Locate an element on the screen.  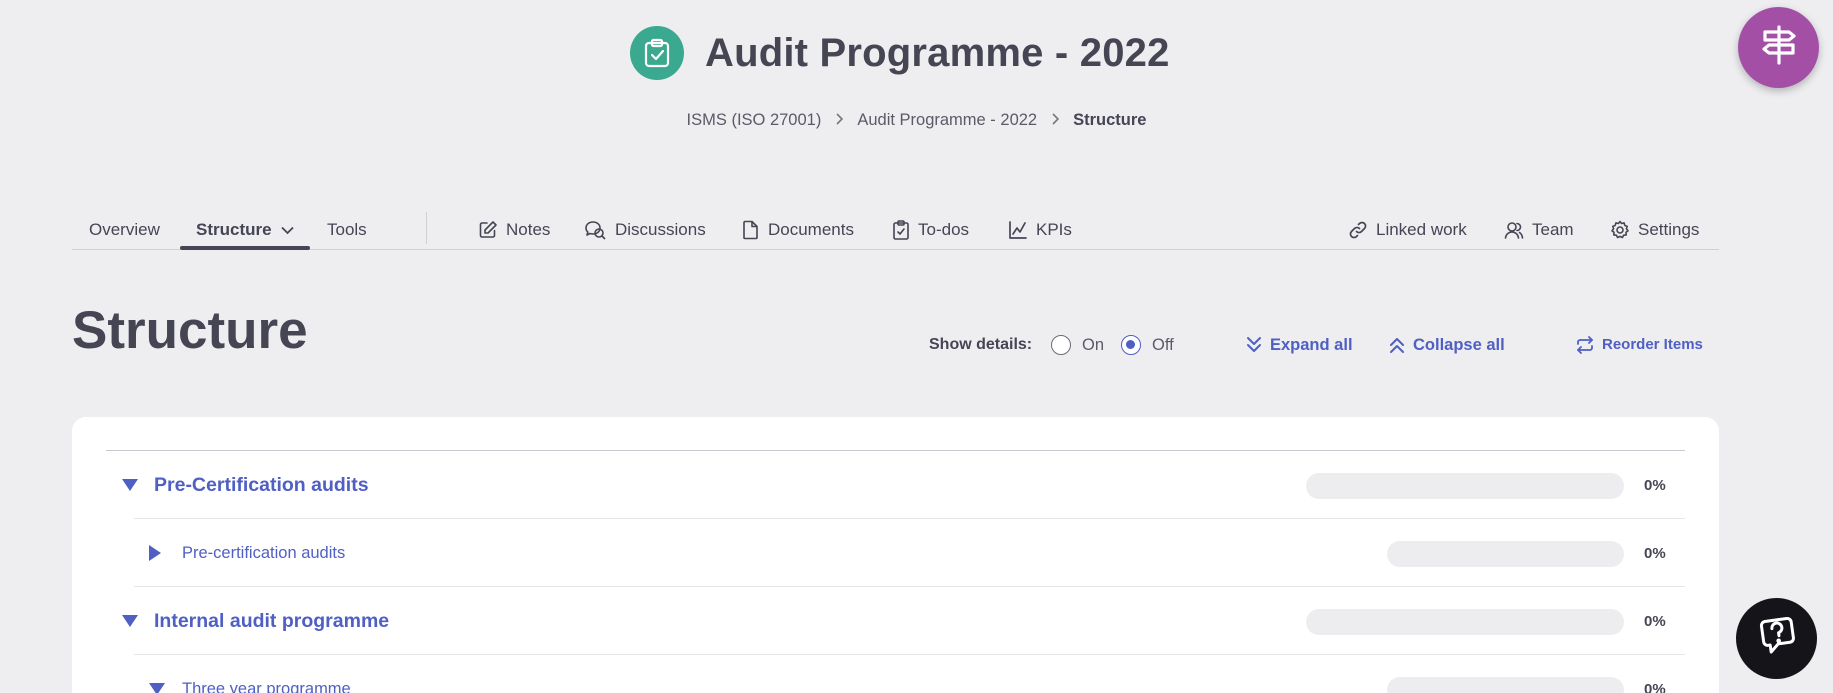
structure-row-label: Pre-certification audits is located at coordinates (263, 553).